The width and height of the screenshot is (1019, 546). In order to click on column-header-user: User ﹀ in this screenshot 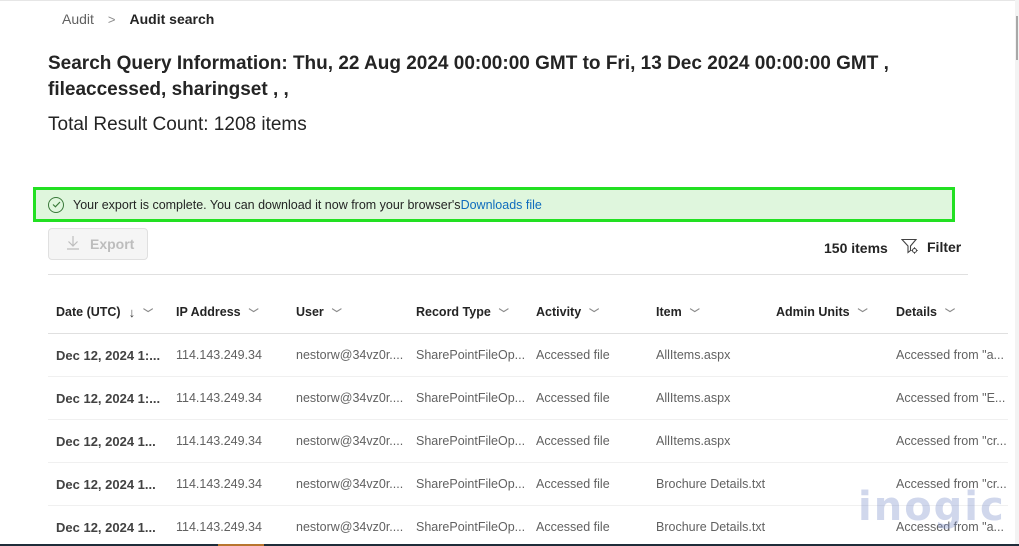, I will do `click(348, 312)`.